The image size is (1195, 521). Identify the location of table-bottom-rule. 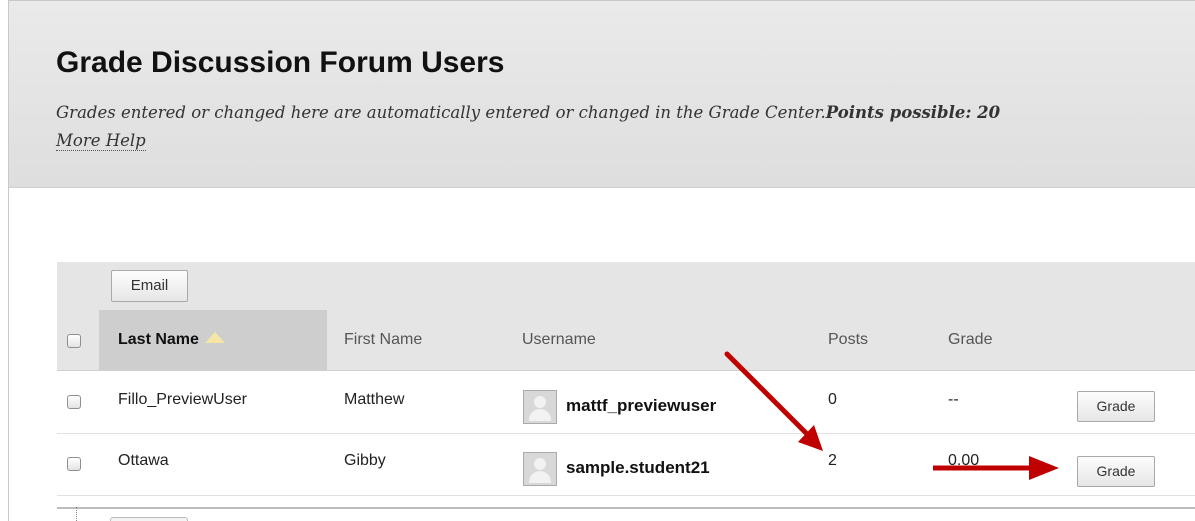
(626, 508).